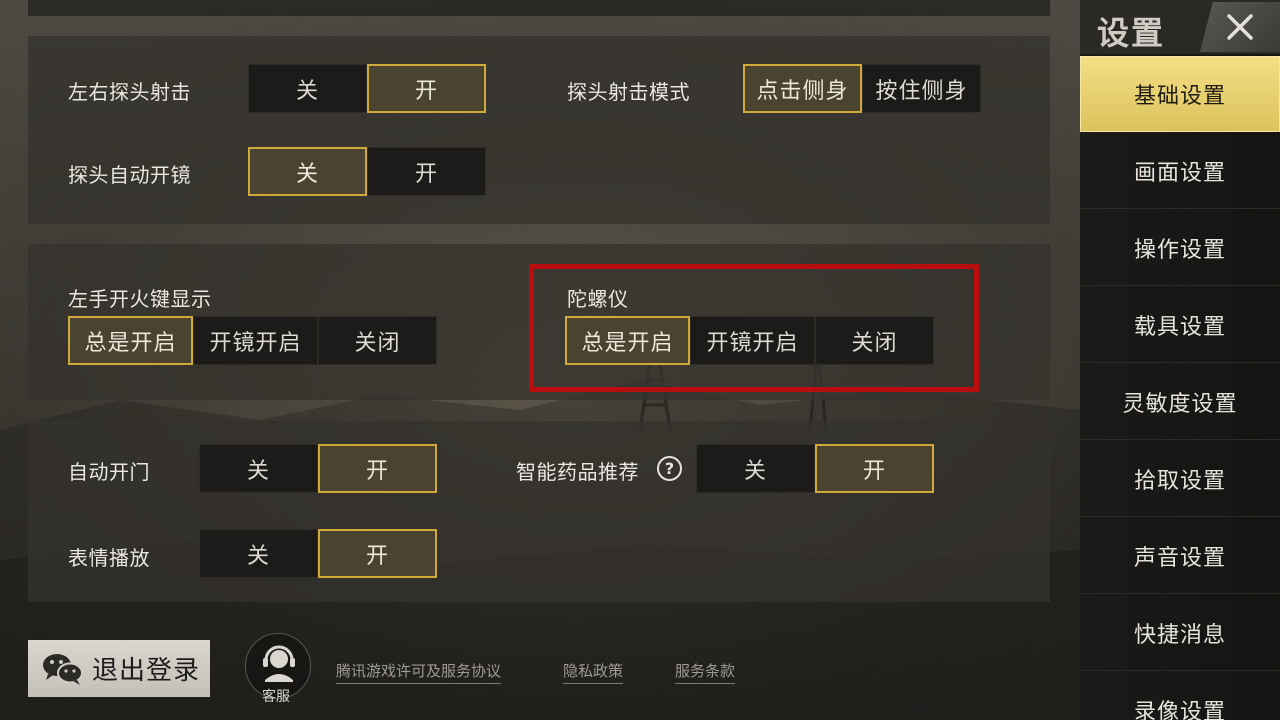 The height and width of the screenshot is (720, 1280). What do you see at coordinates (109, 472) in the screenshot?
I see `auto-door-label: 自动开门` at bounding box center [109, 472].